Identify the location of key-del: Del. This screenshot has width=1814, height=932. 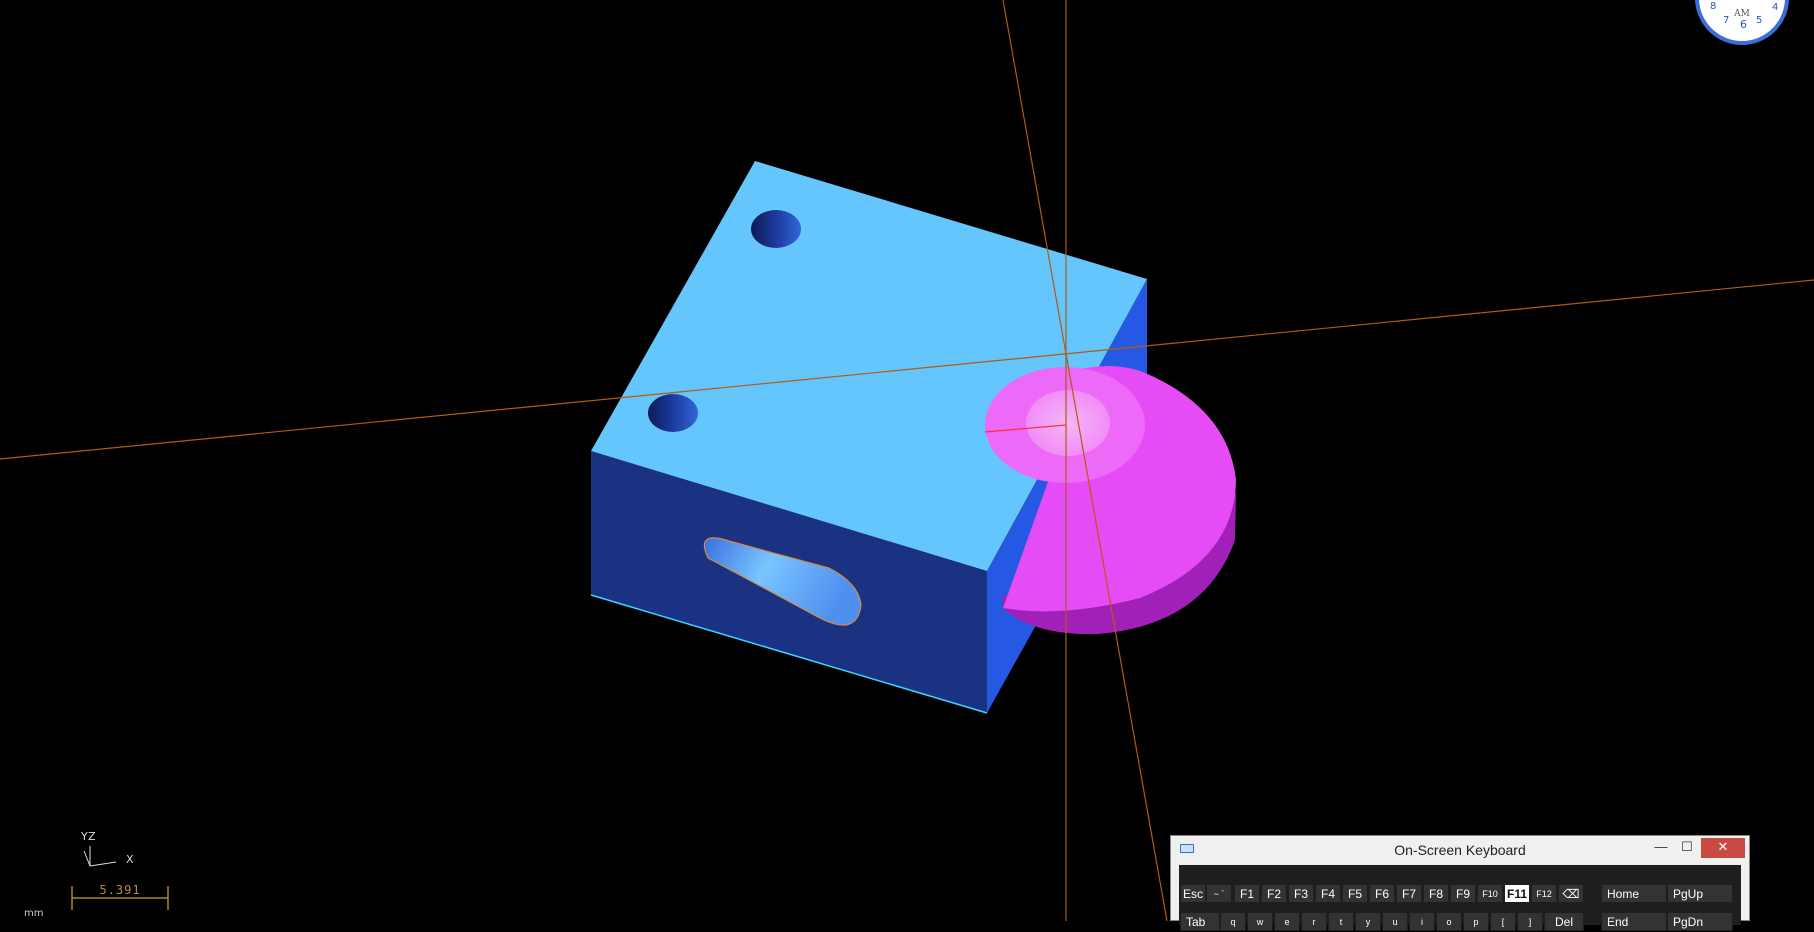
(1564, 921).